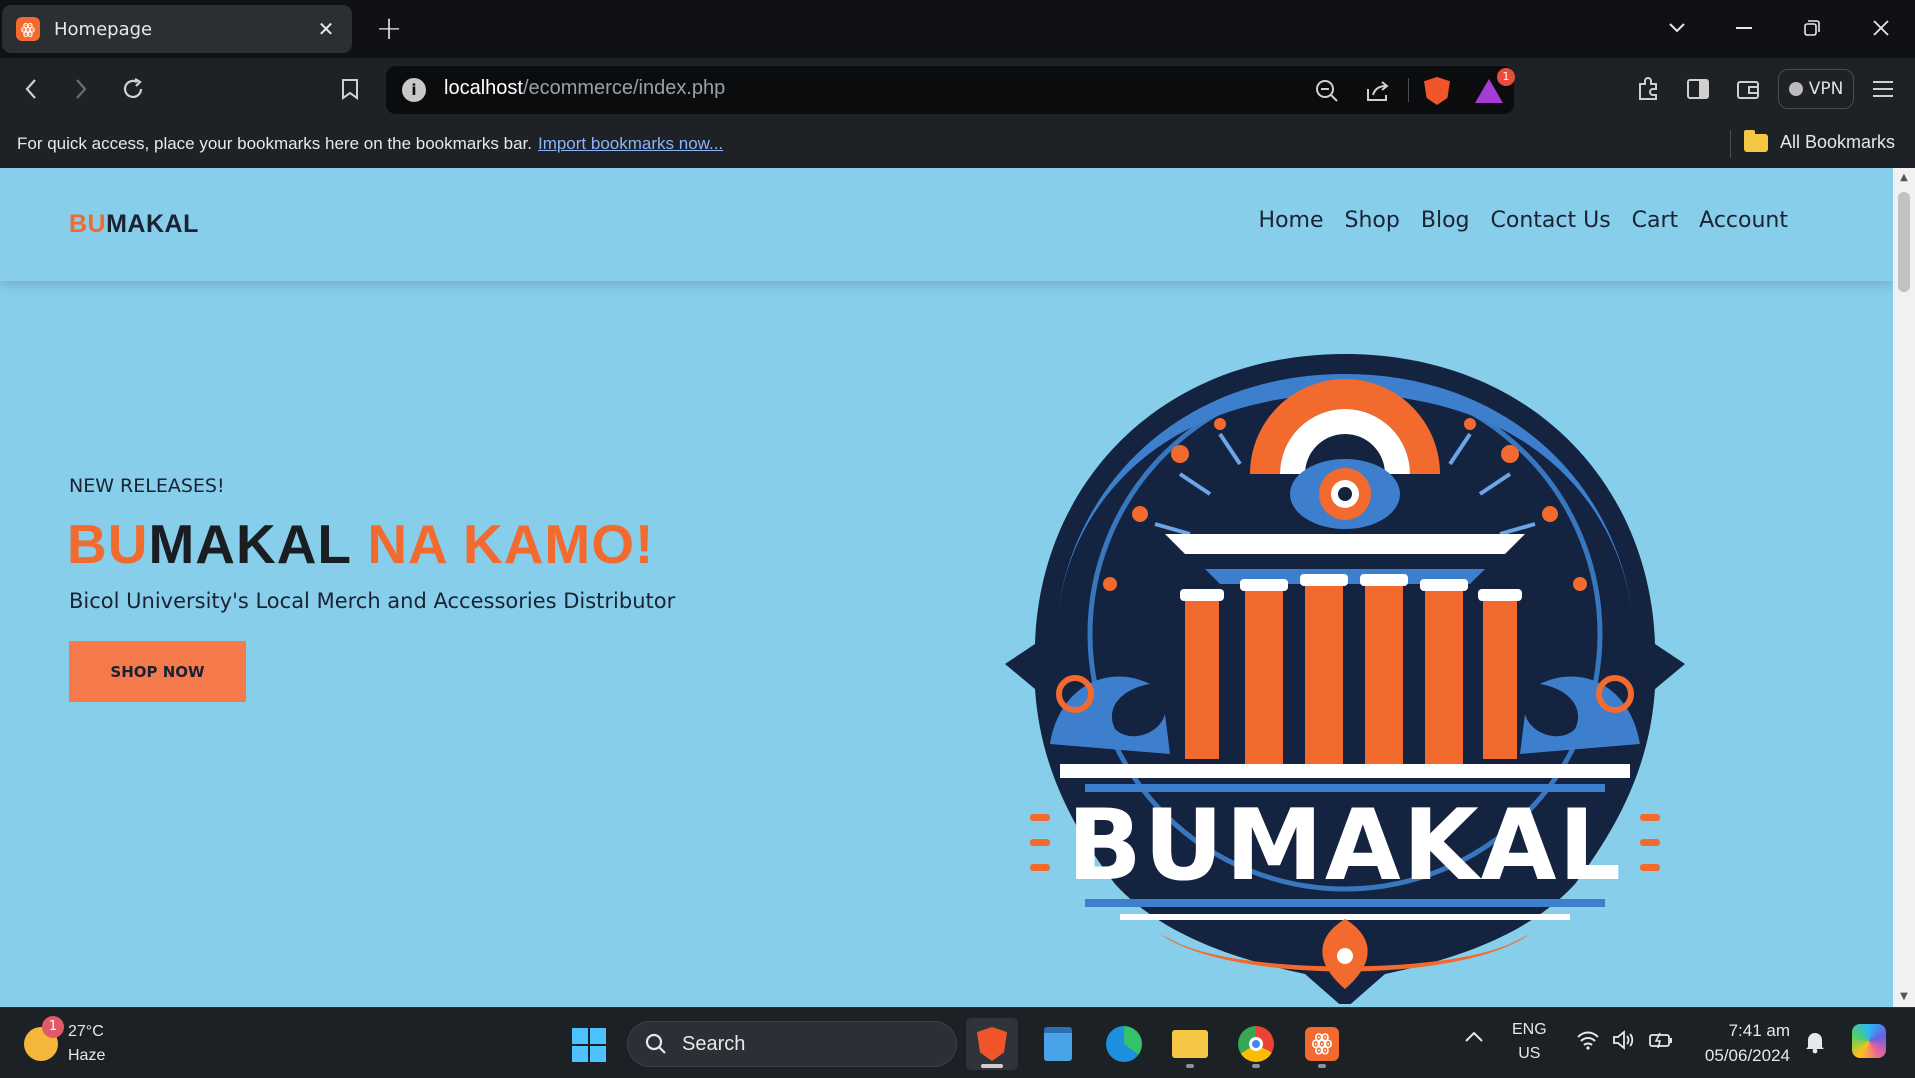  Describe the element at coordinates (950, 90) in the screenshot. I see `address-bar: i localhost/ecommerce/index.php` at that location.